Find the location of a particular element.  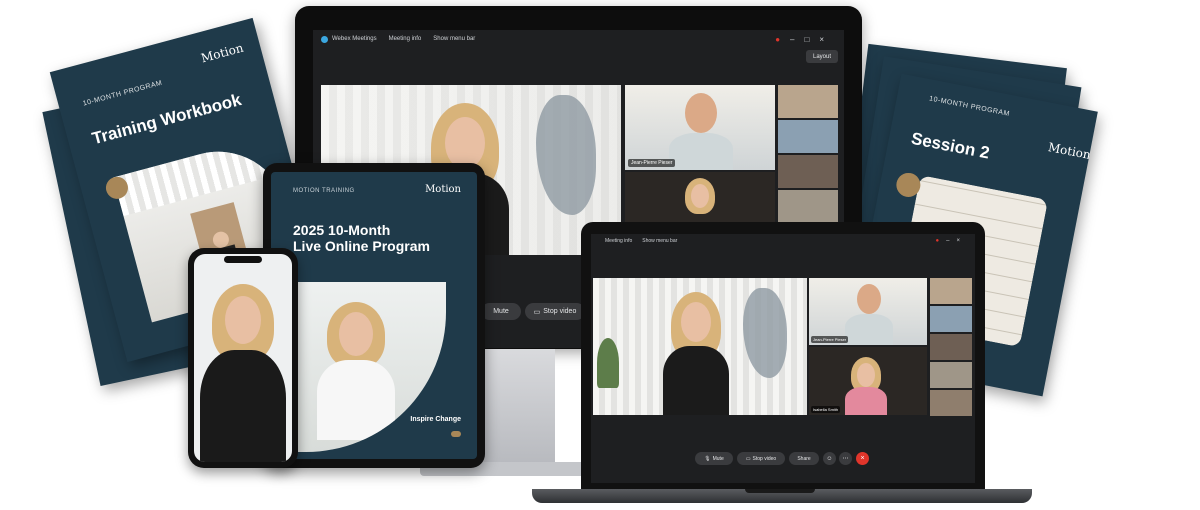

laptop-show-menu-bar-button: Show menu bar is located at coordinates (659, 241).